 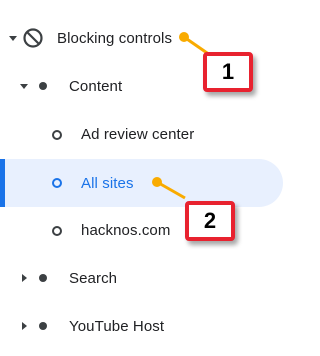 What do you see at coordinates (115, 38) in the screenshot?
I see `tree-item-label: Blocking controls` at bounding box center [115, 38].